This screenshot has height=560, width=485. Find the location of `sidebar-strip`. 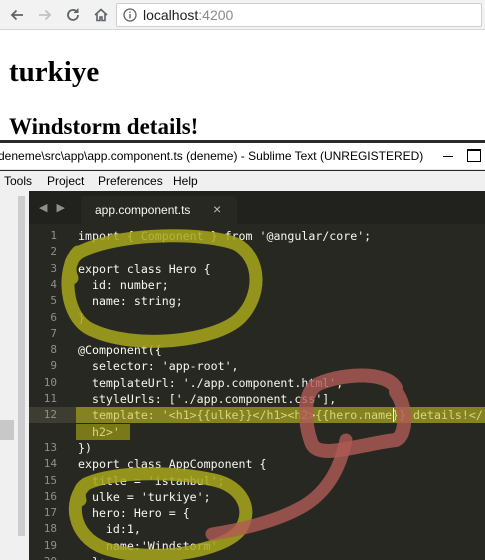

sidebar-strip is located at coordinates (14, 375).